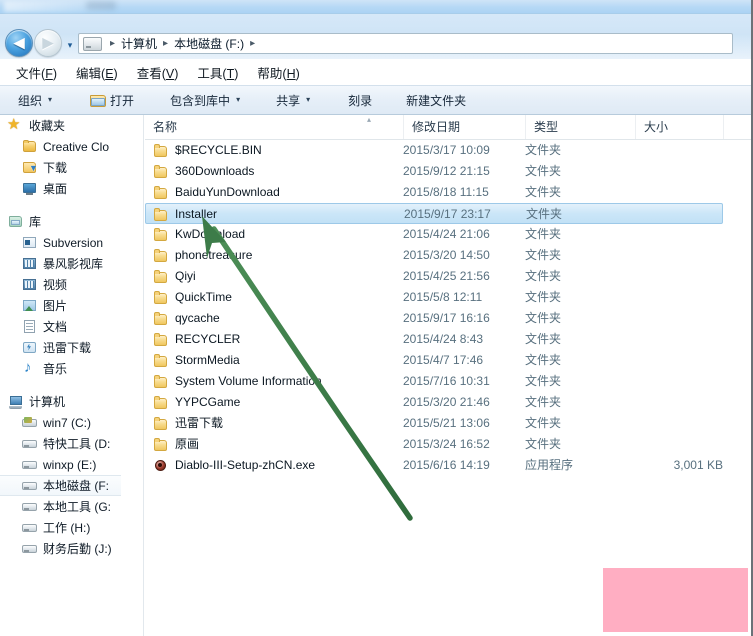 The image size is (753, 636). Describe the element at coordinates (60, 527) in the screenshot. I see `sidebar-item-drive-h: 工作 (H:)` at that location.